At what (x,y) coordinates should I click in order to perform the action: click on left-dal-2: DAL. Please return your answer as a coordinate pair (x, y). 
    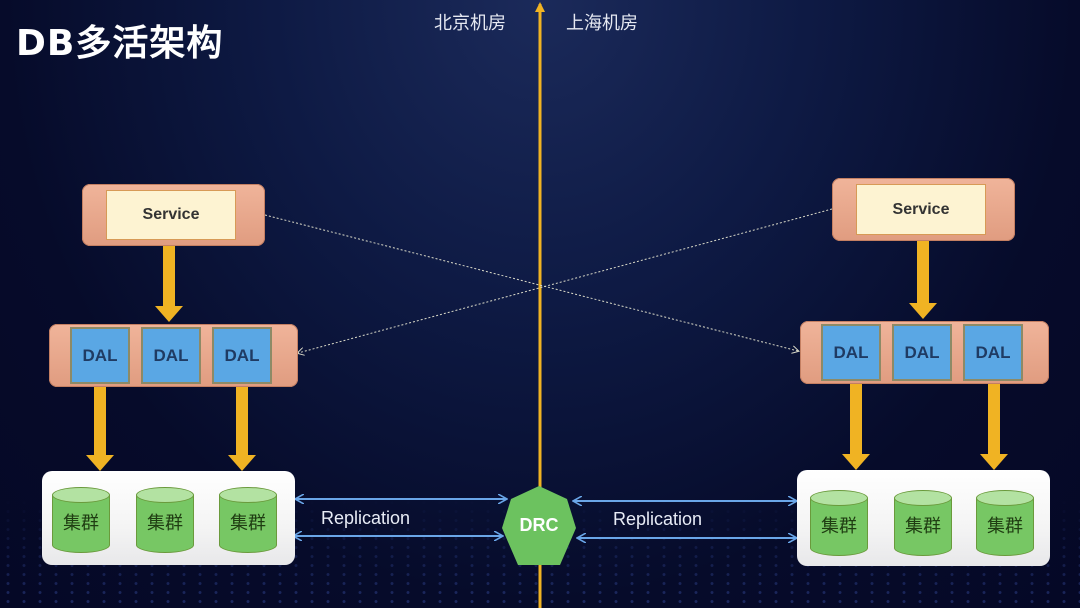
    Looking at the image, I should click on (171, 355).